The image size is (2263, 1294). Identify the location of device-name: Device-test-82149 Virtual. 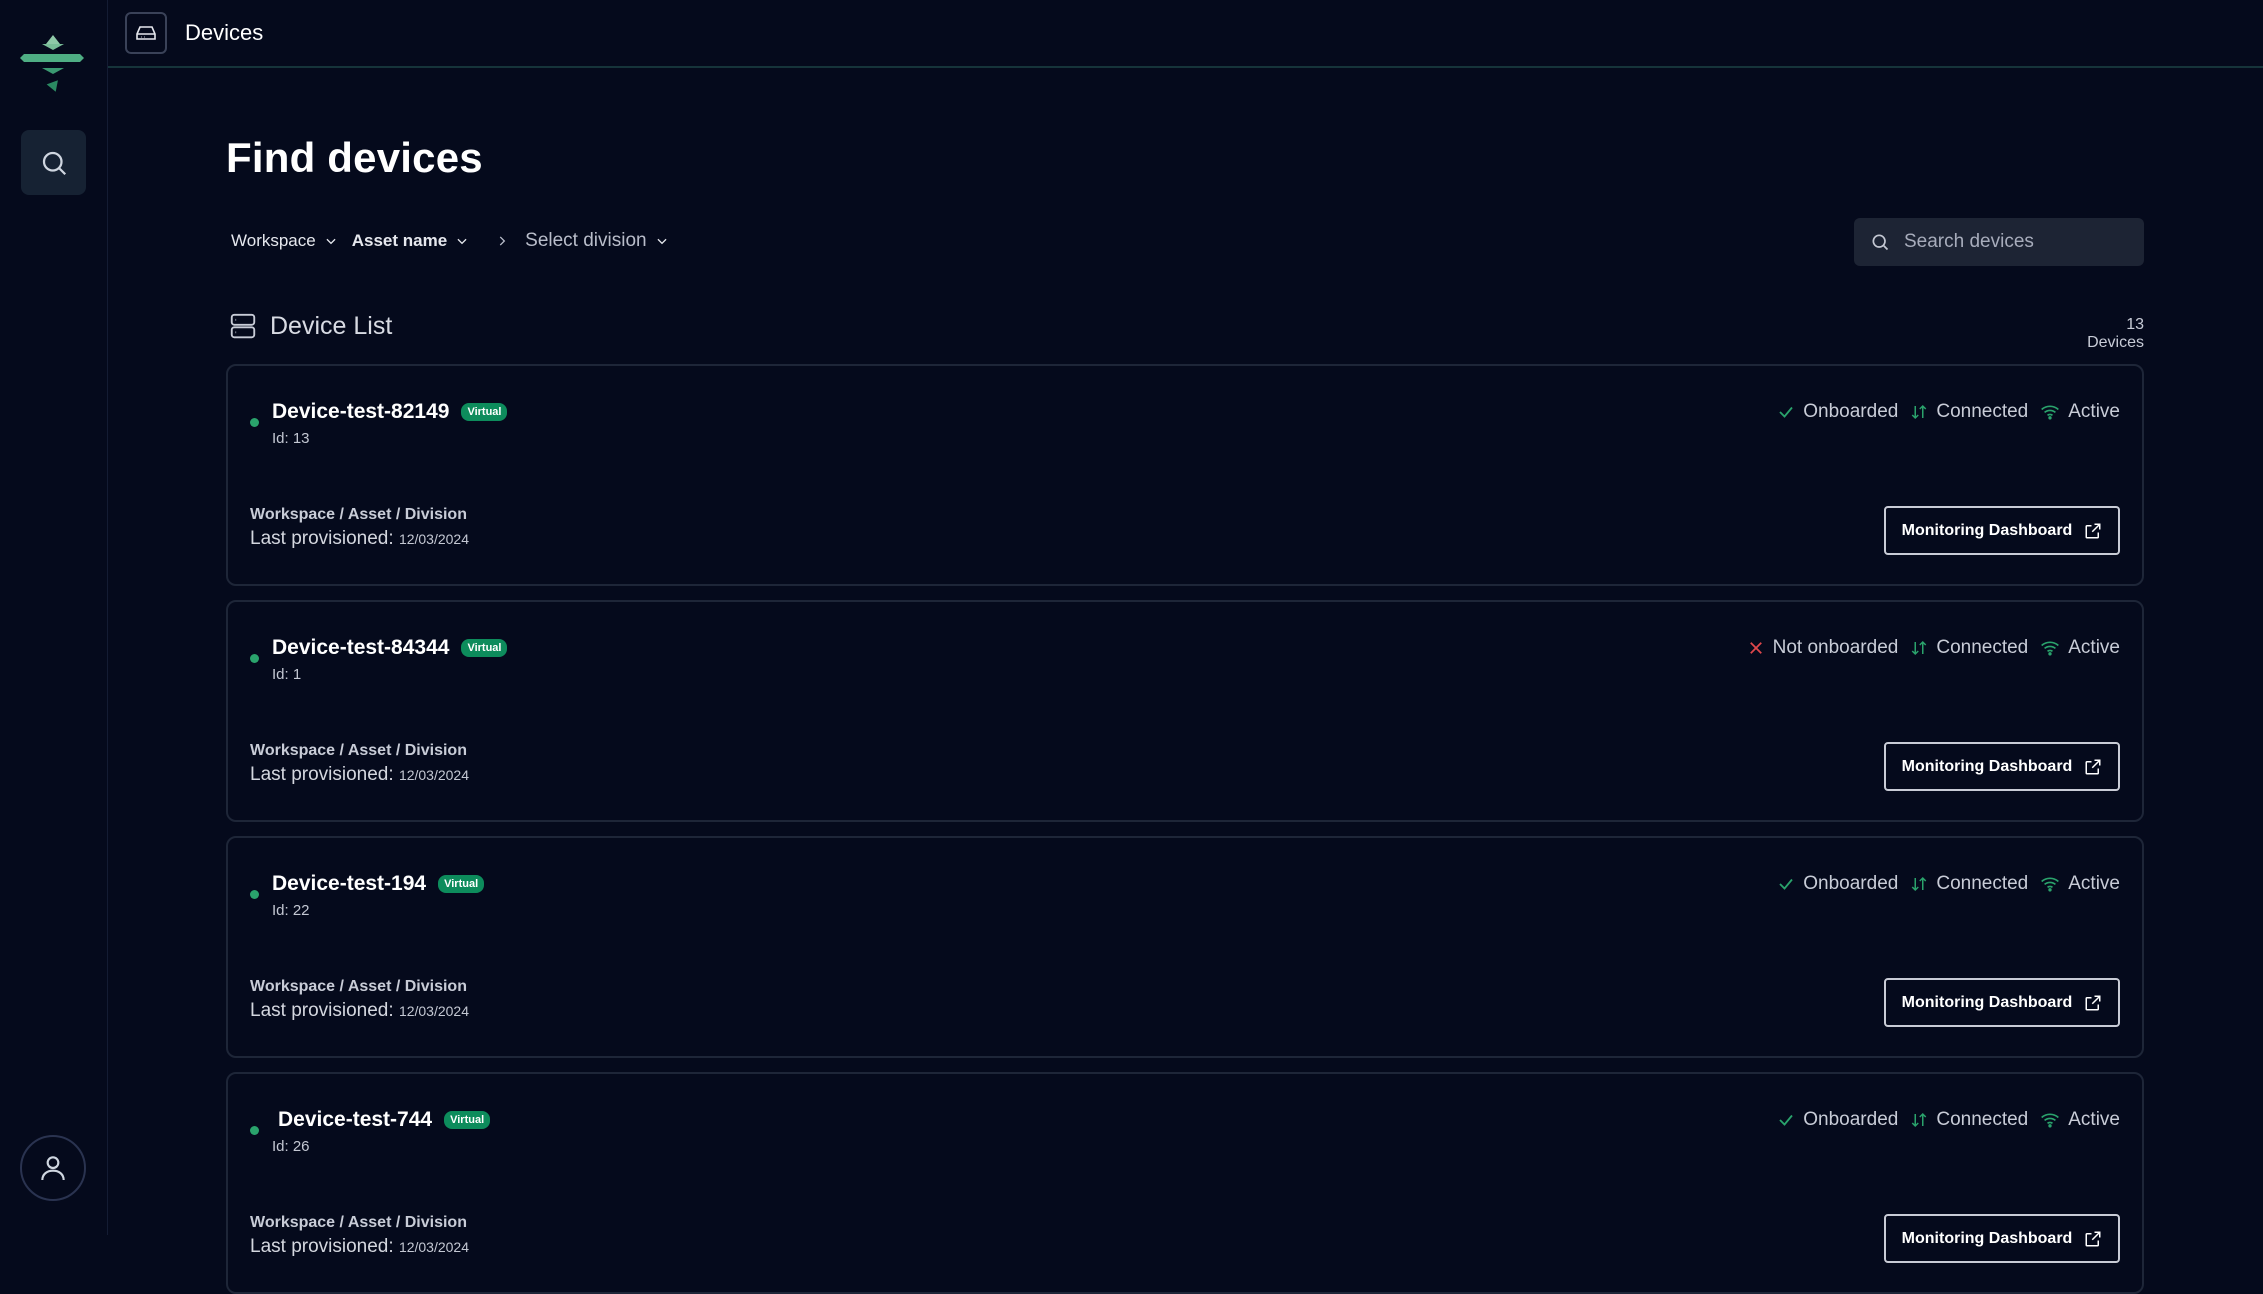
(390, 412).